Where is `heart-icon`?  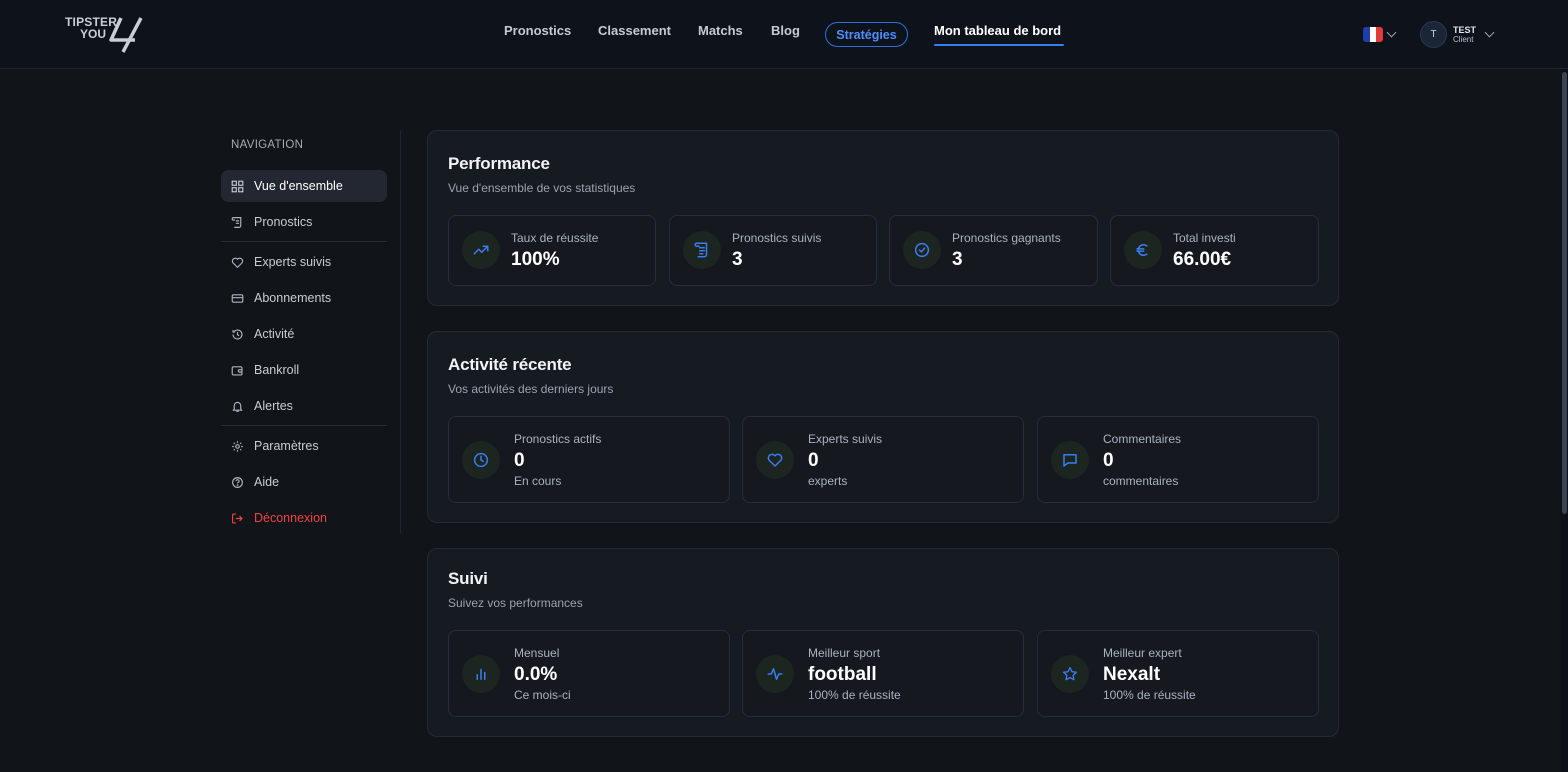 heart-icon is located at coordinates (775, 460).